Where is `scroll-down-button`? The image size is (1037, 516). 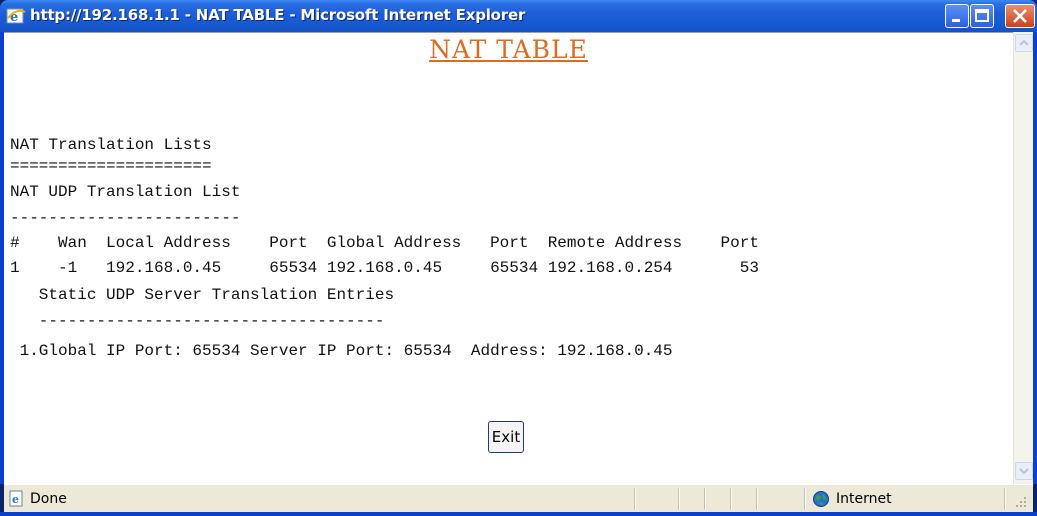 scroll-down-button is located at coordinates (1024, 471).